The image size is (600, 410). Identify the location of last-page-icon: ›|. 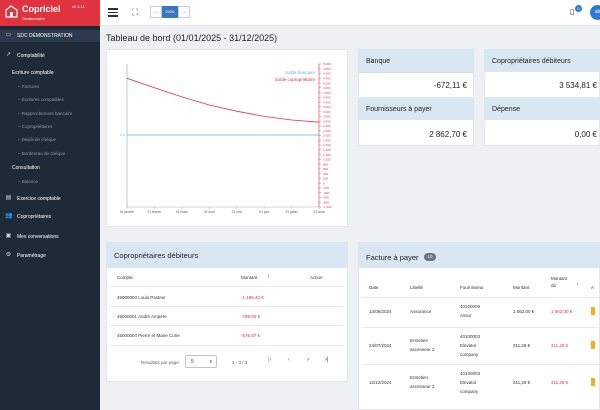
(327, 360).